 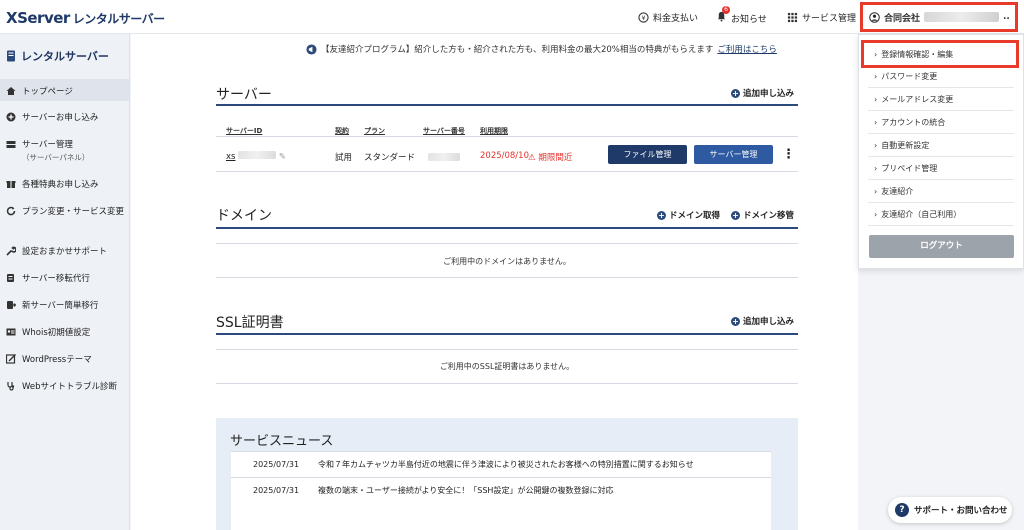 What do you see at coordinates (11, 117) in the screenshot?
I see `plus-circle-icon` at bounding box center [11, 117].